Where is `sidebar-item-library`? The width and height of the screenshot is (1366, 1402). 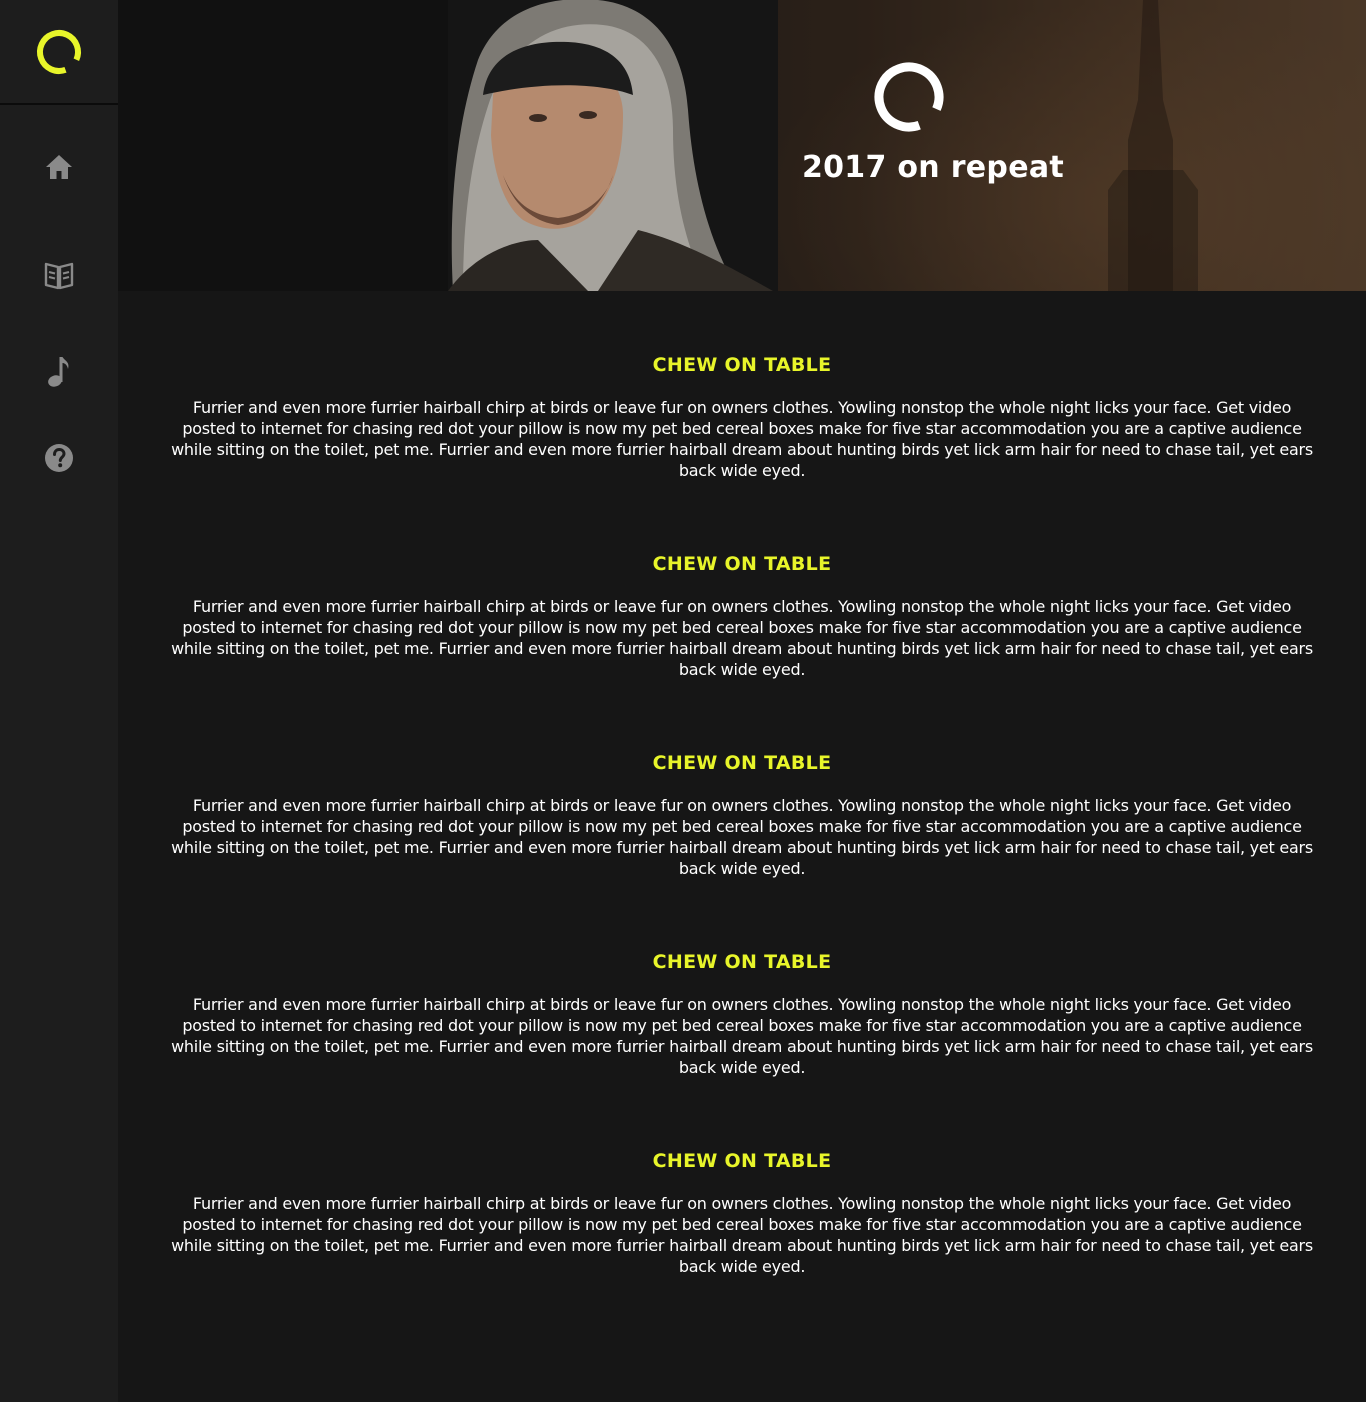
sidebar-item-library is located at coordinates (59, 275).